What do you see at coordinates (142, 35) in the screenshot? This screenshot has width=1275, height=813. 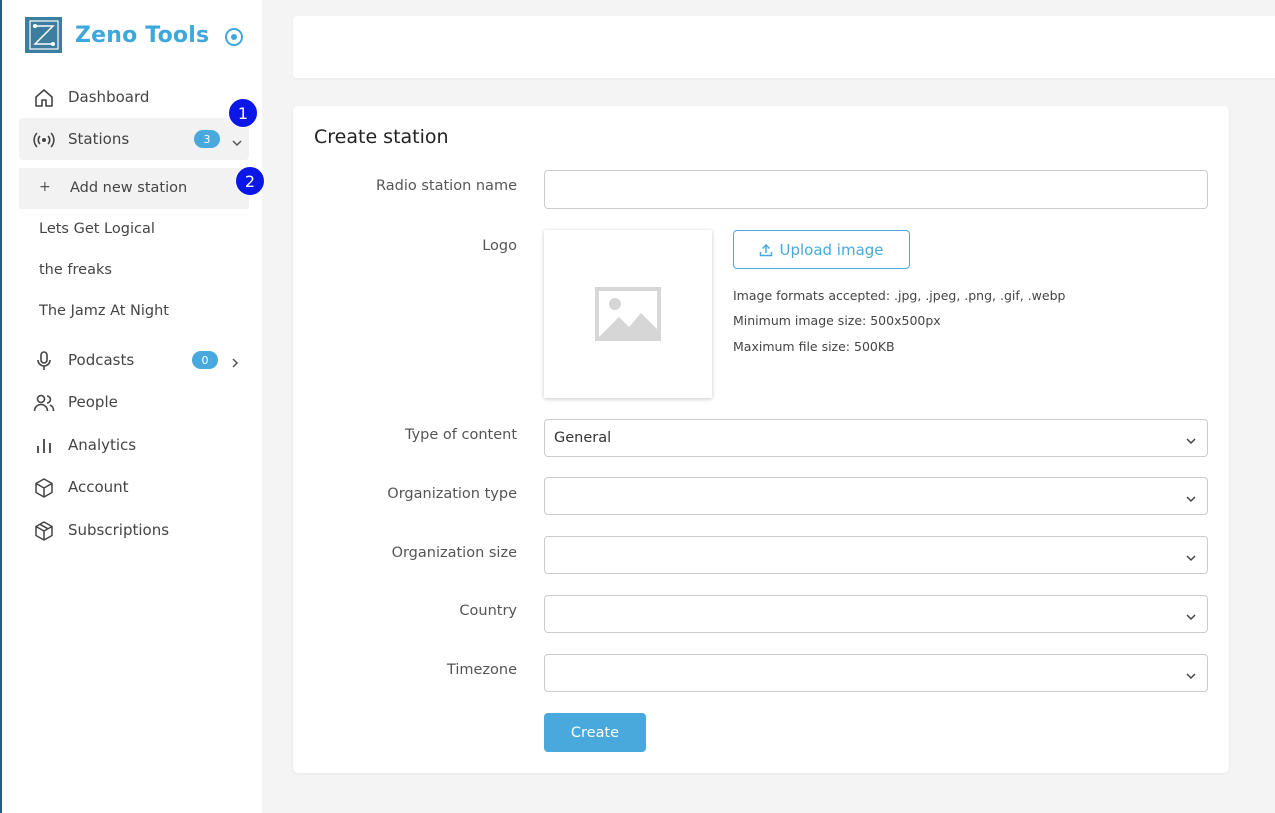 I see `brand-name: Zeno Tools` at bounding box center [142, 35].